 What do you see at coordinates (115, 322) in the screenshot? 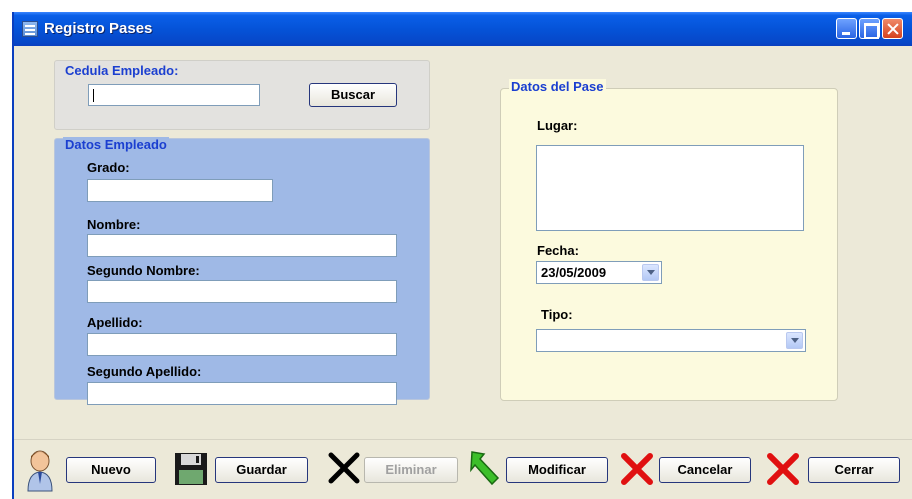
I see `apellido-label: Apellido:` at bounding box center [115, 322].